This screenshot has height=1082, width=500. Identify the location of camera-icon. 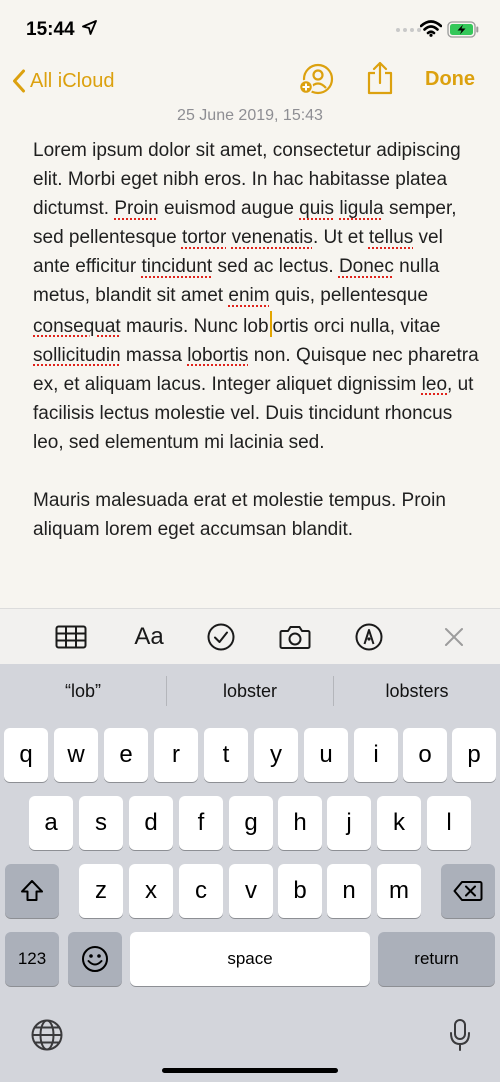
(295, 637).